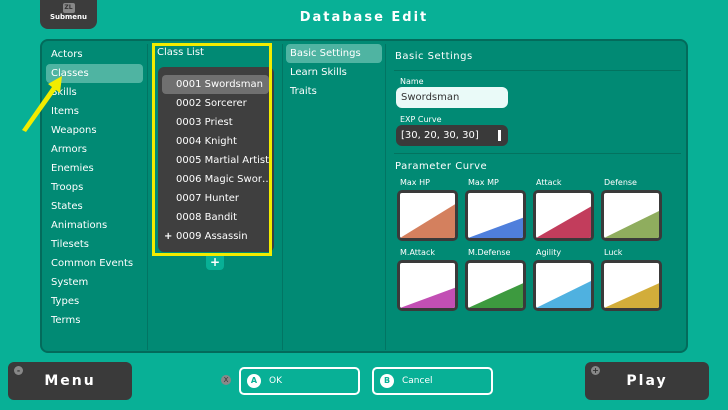 The image size is (728, 410). I want to click on tab-basic-settings: Basic Settings, so click(334, 53).